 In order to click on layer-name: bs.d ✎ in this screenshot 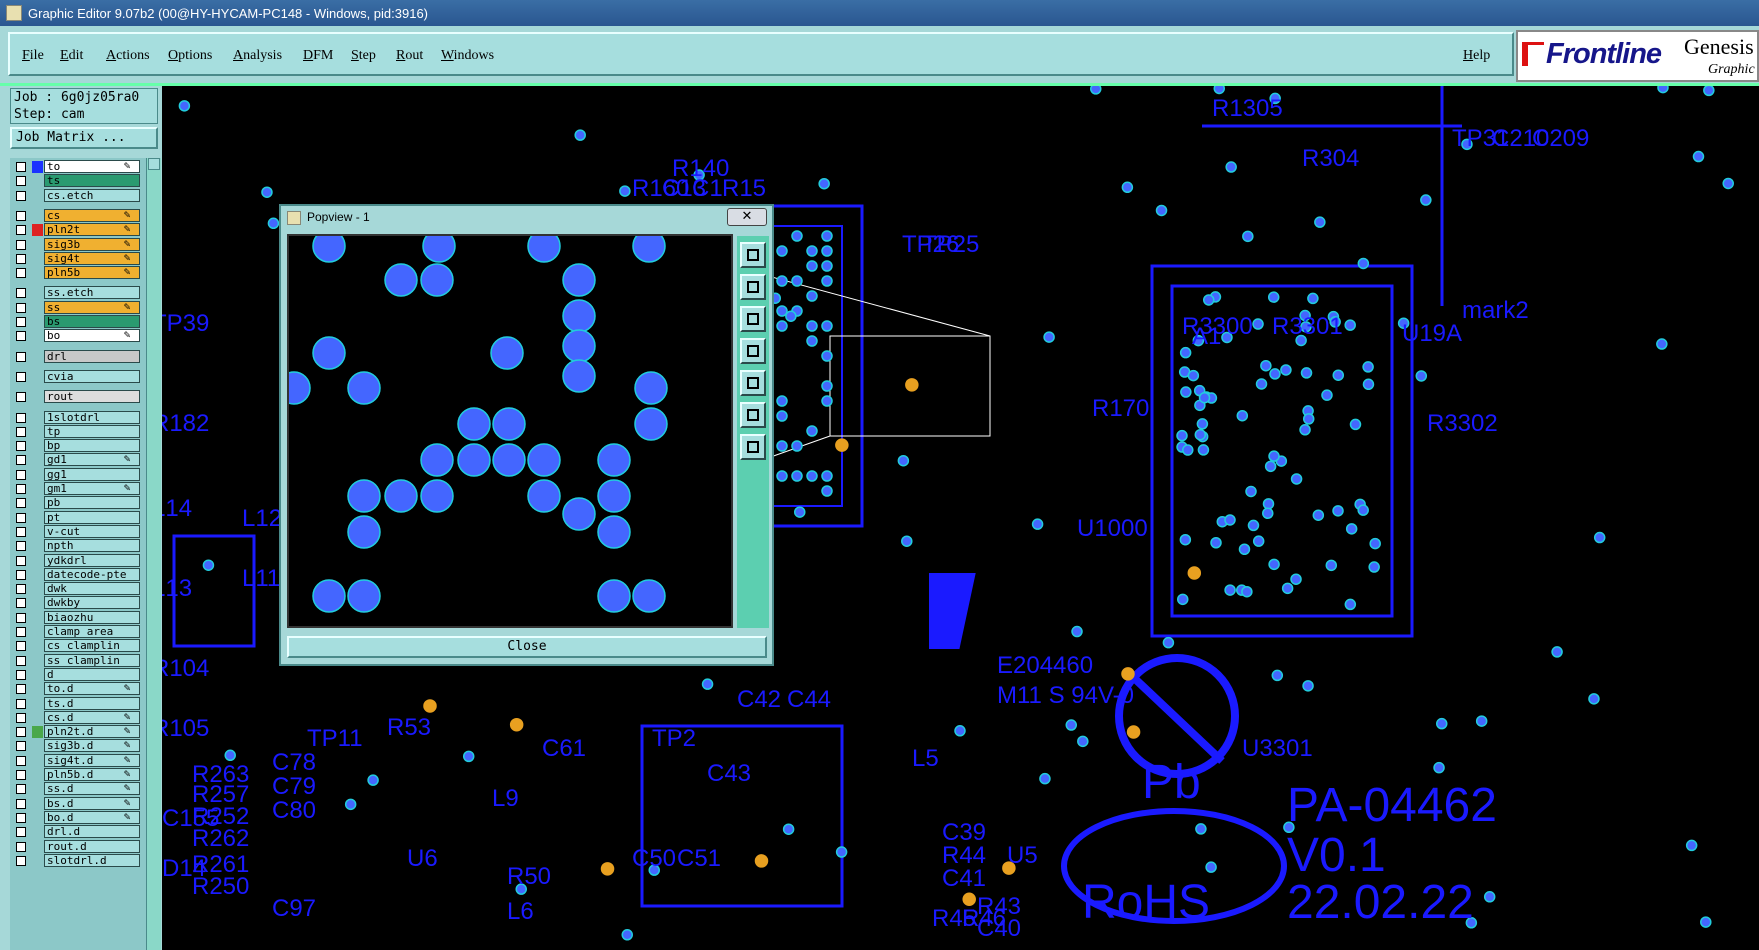, I will do `click(92, 803)`.